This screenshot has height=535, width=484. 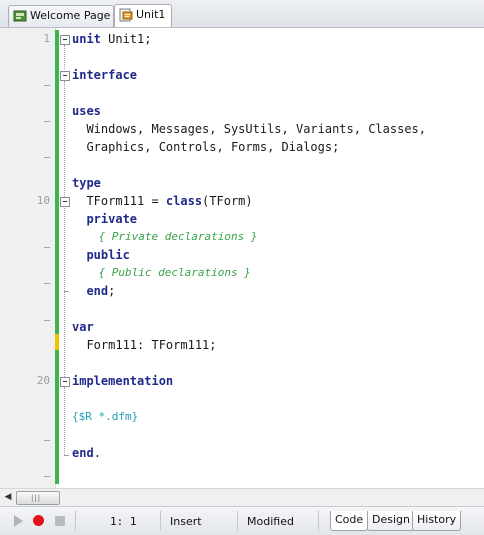 I want to click on code-text: ;, so click(x=112, y=291).